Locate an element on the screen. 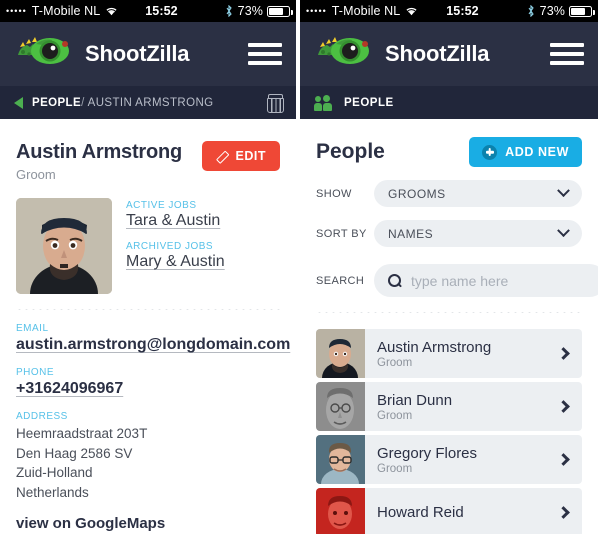 The height and width of the screenshot is (534, 600). active-jobs-label: ACTIVE JOBS is located at coordinates (161, 205).